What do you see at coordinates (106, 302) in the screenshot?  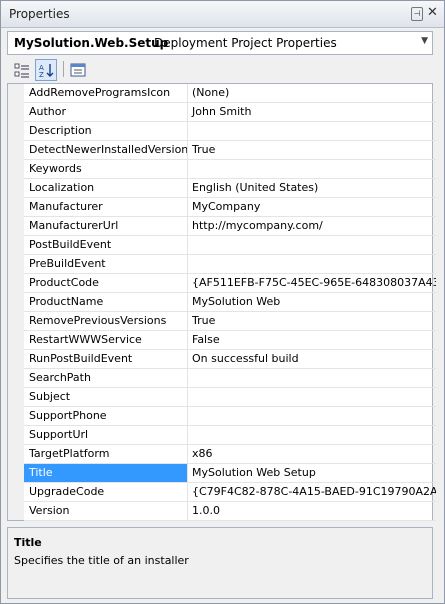 I see `property-name: ProductName` at bounding box center [106, 302].